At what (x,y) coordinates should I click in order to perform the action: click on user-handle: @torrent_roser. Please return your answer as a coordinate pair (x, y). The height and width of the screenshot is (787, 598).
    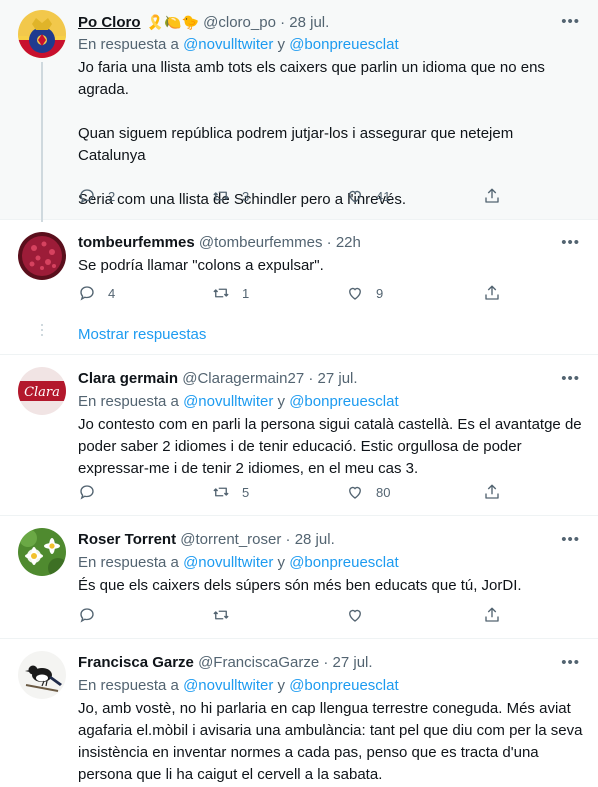
    Looking at the image, I should click on (230, 539).